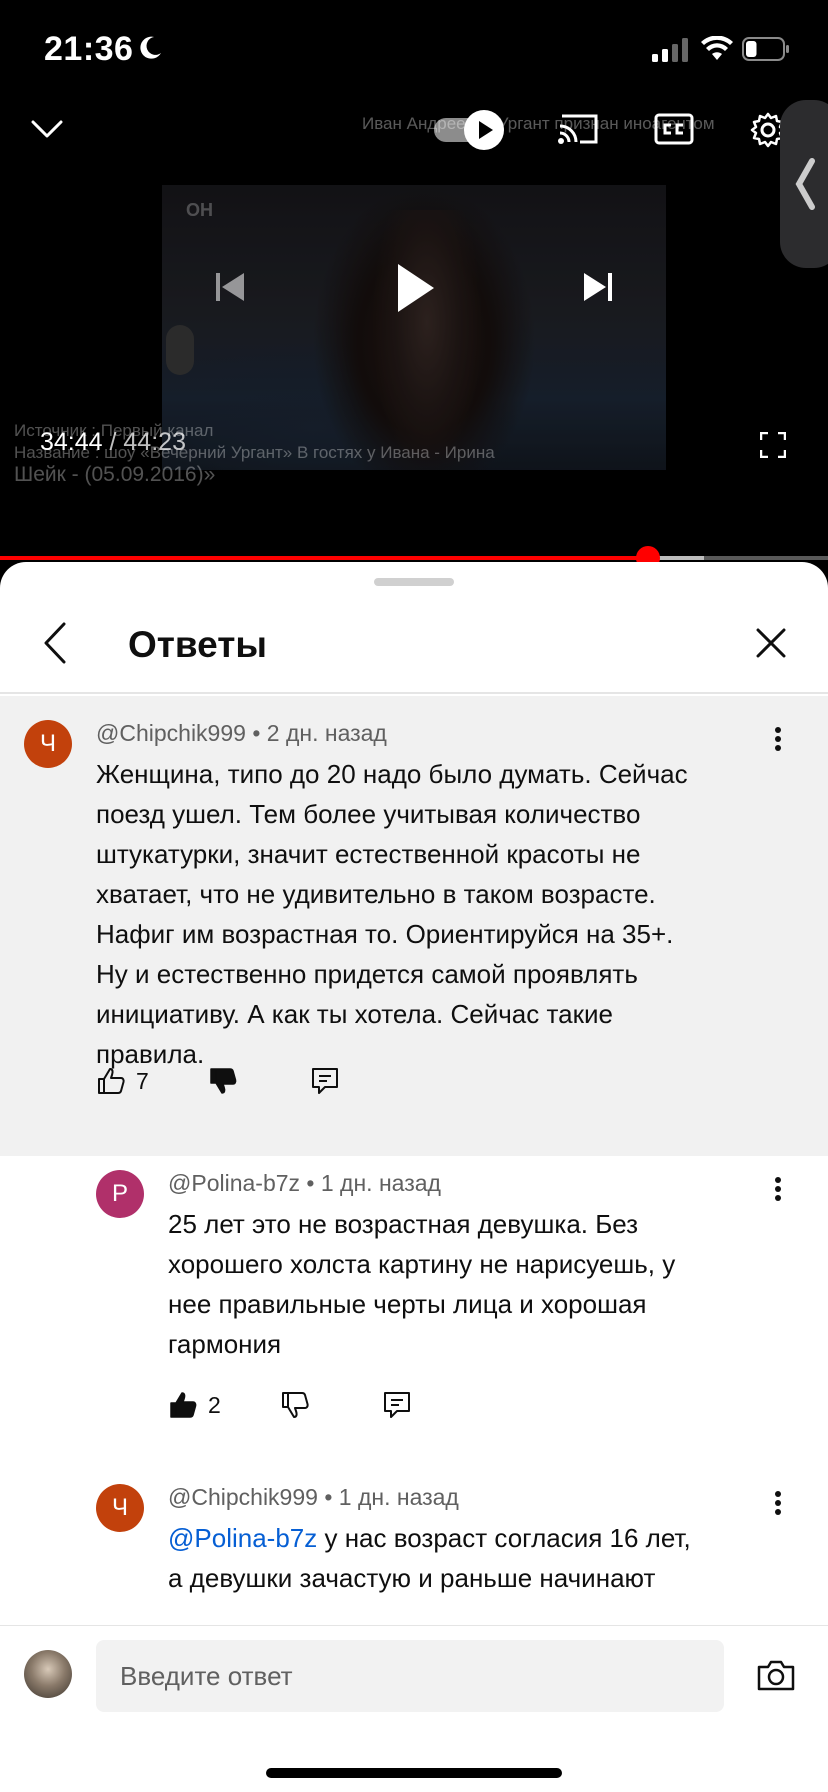 The height and width of the screenshot is (1792, 828). Describe the element at coordinates (412, 1578) in the screenshot. I see `comment-line: а девушки зачастую и раньше начинают` at that location.